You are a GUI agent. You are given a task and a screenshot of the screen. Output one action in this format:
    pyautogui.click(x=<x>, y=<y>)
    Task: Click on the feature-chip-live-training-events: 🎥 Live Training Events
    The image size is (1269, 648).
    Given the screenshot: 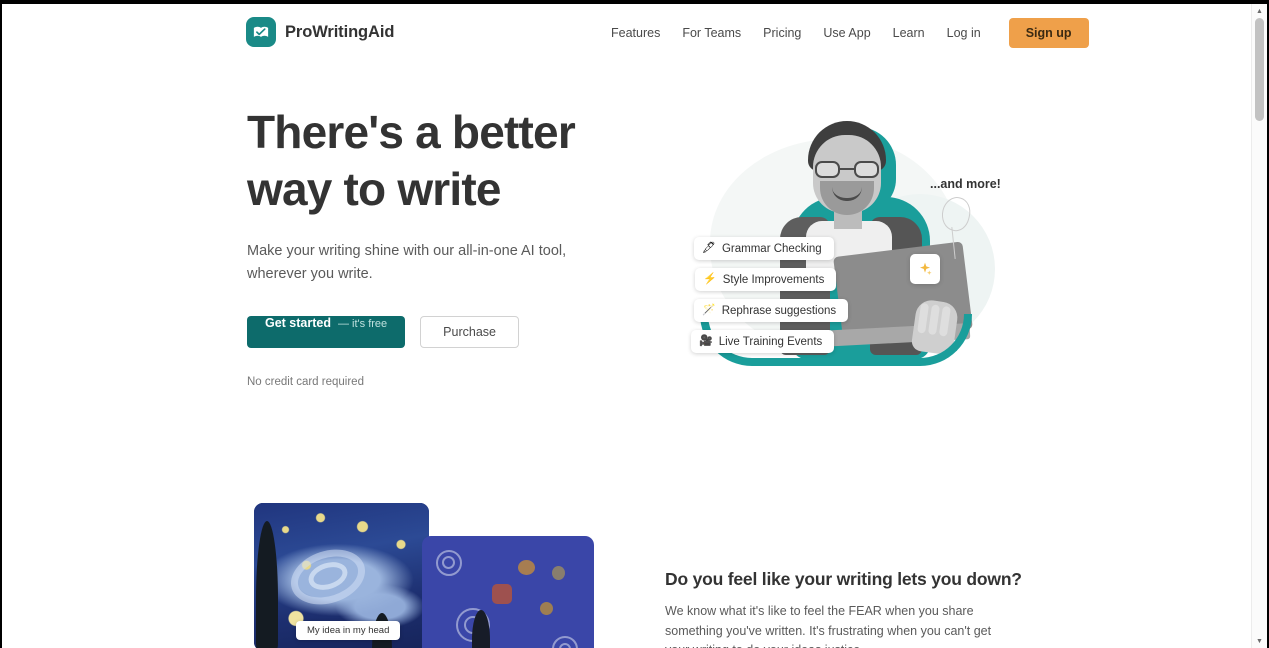 What is the action you would take?
    pyautogui.click(x=763, y=341)
    